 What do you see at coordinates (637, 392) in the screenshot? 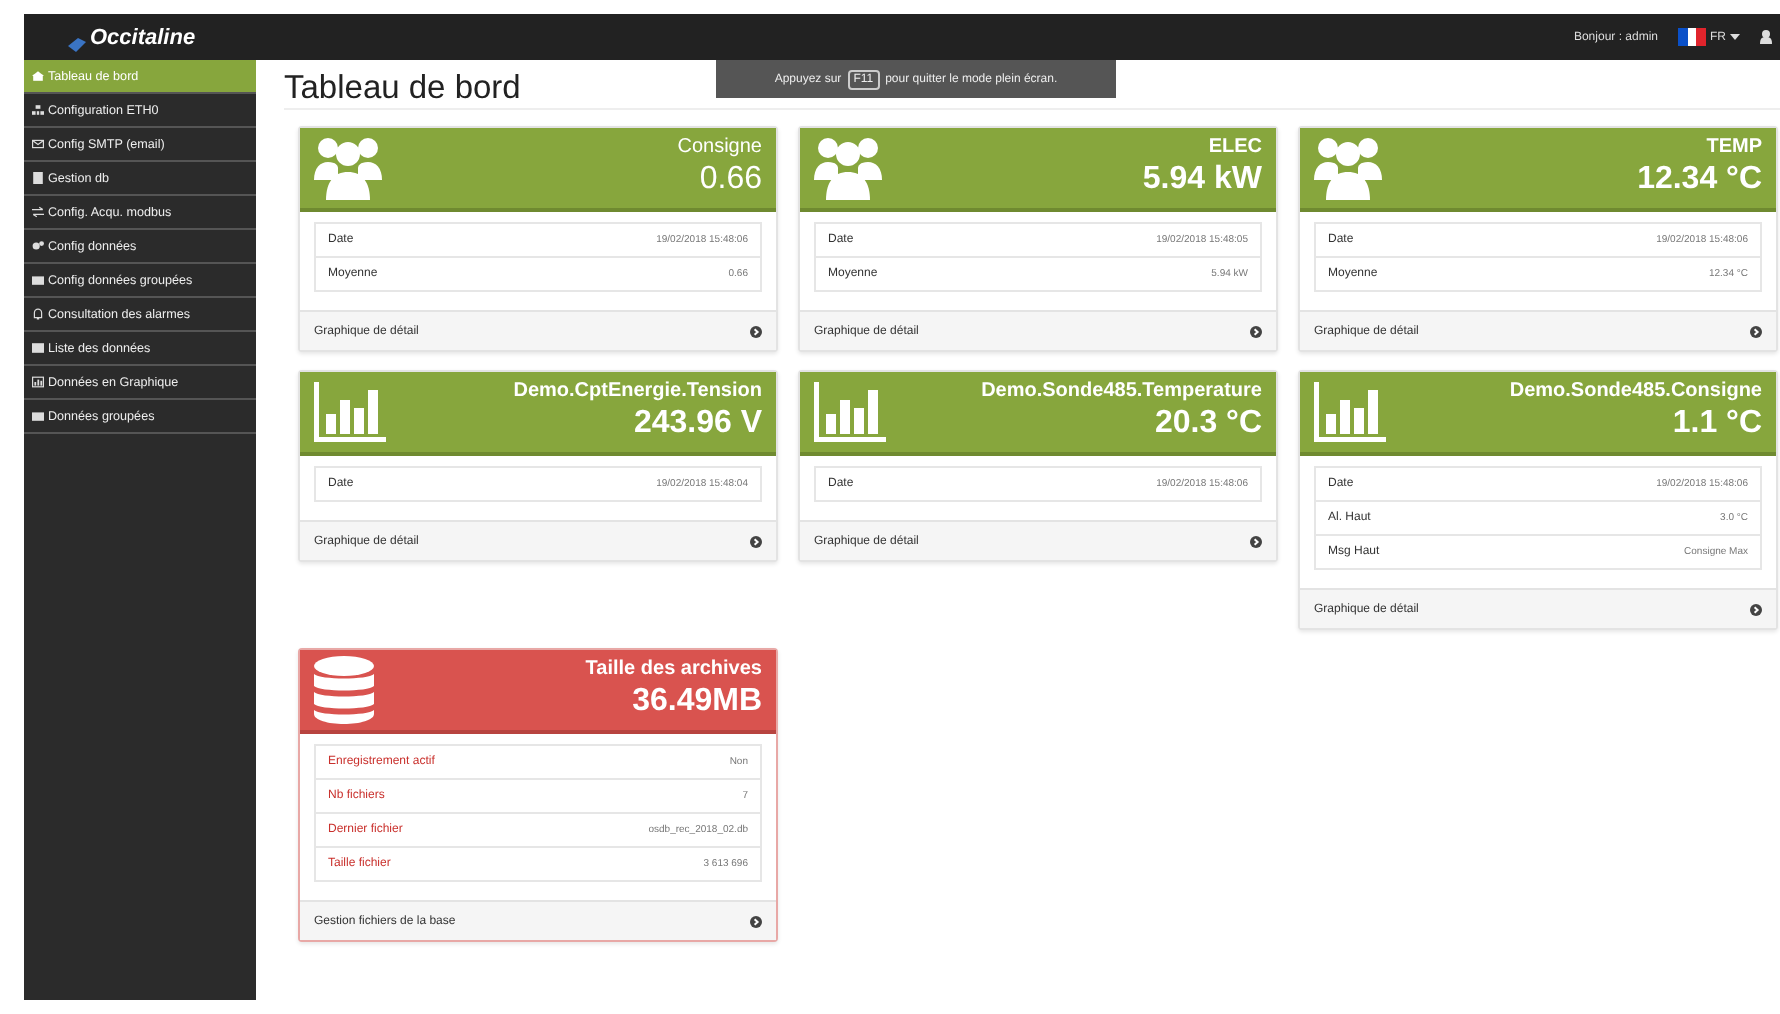
I see `card-title: Demo.CptEnergie.Tension` at bounding box center [637, 392].